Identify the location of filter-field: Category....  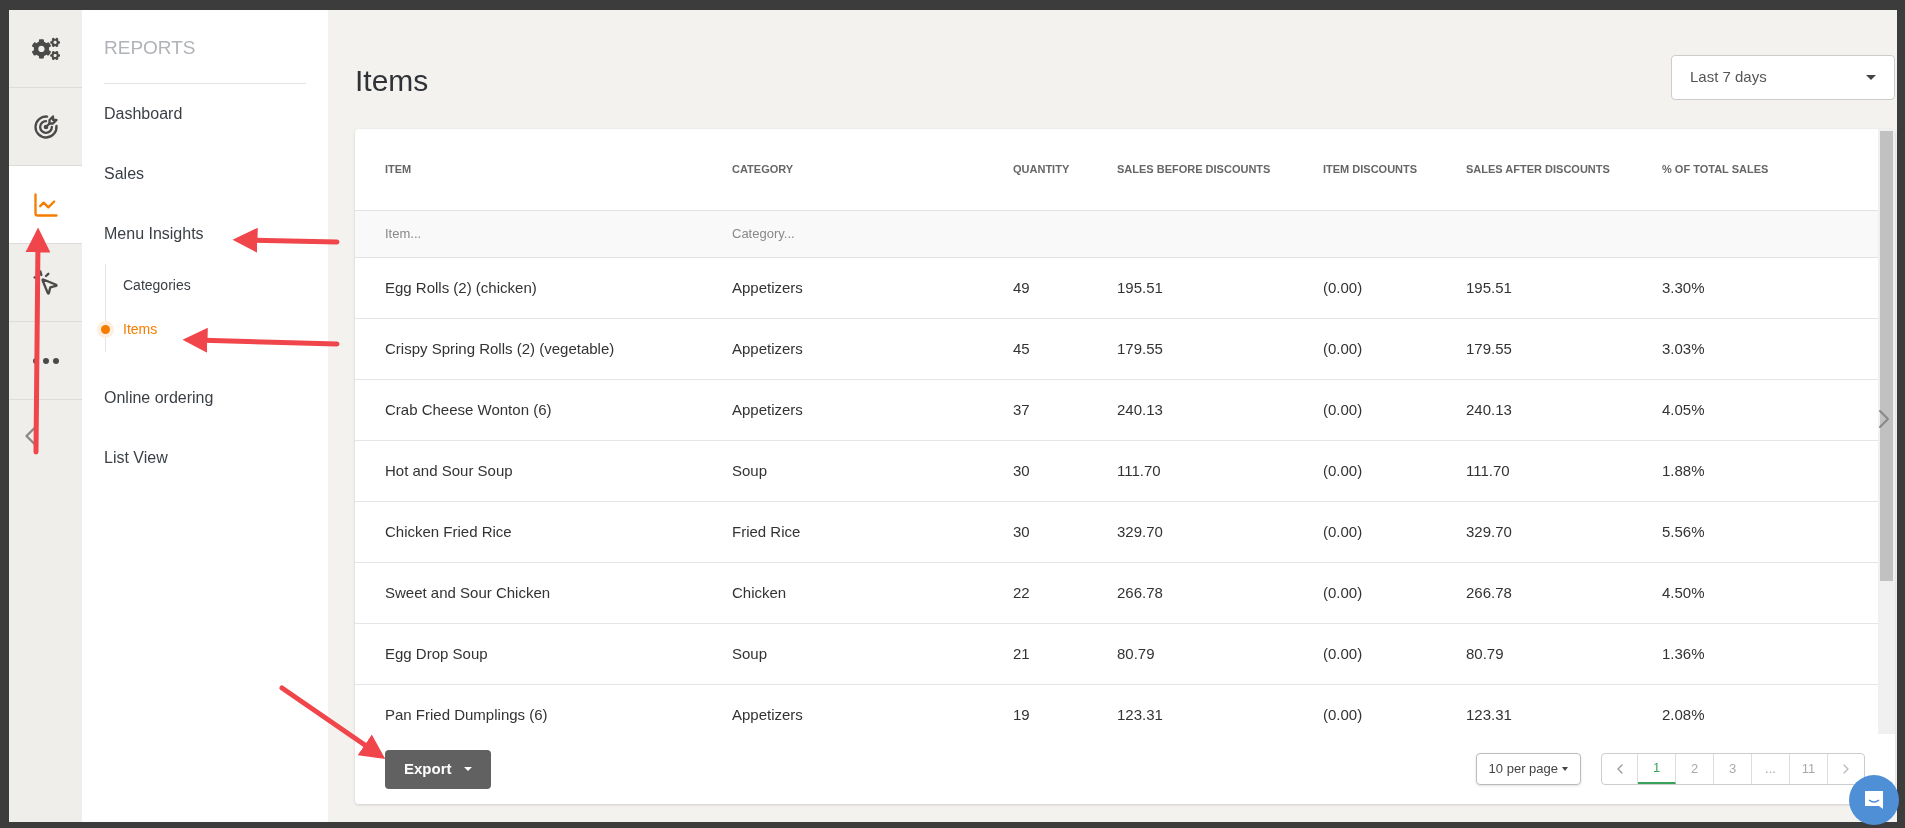
(832, 234).